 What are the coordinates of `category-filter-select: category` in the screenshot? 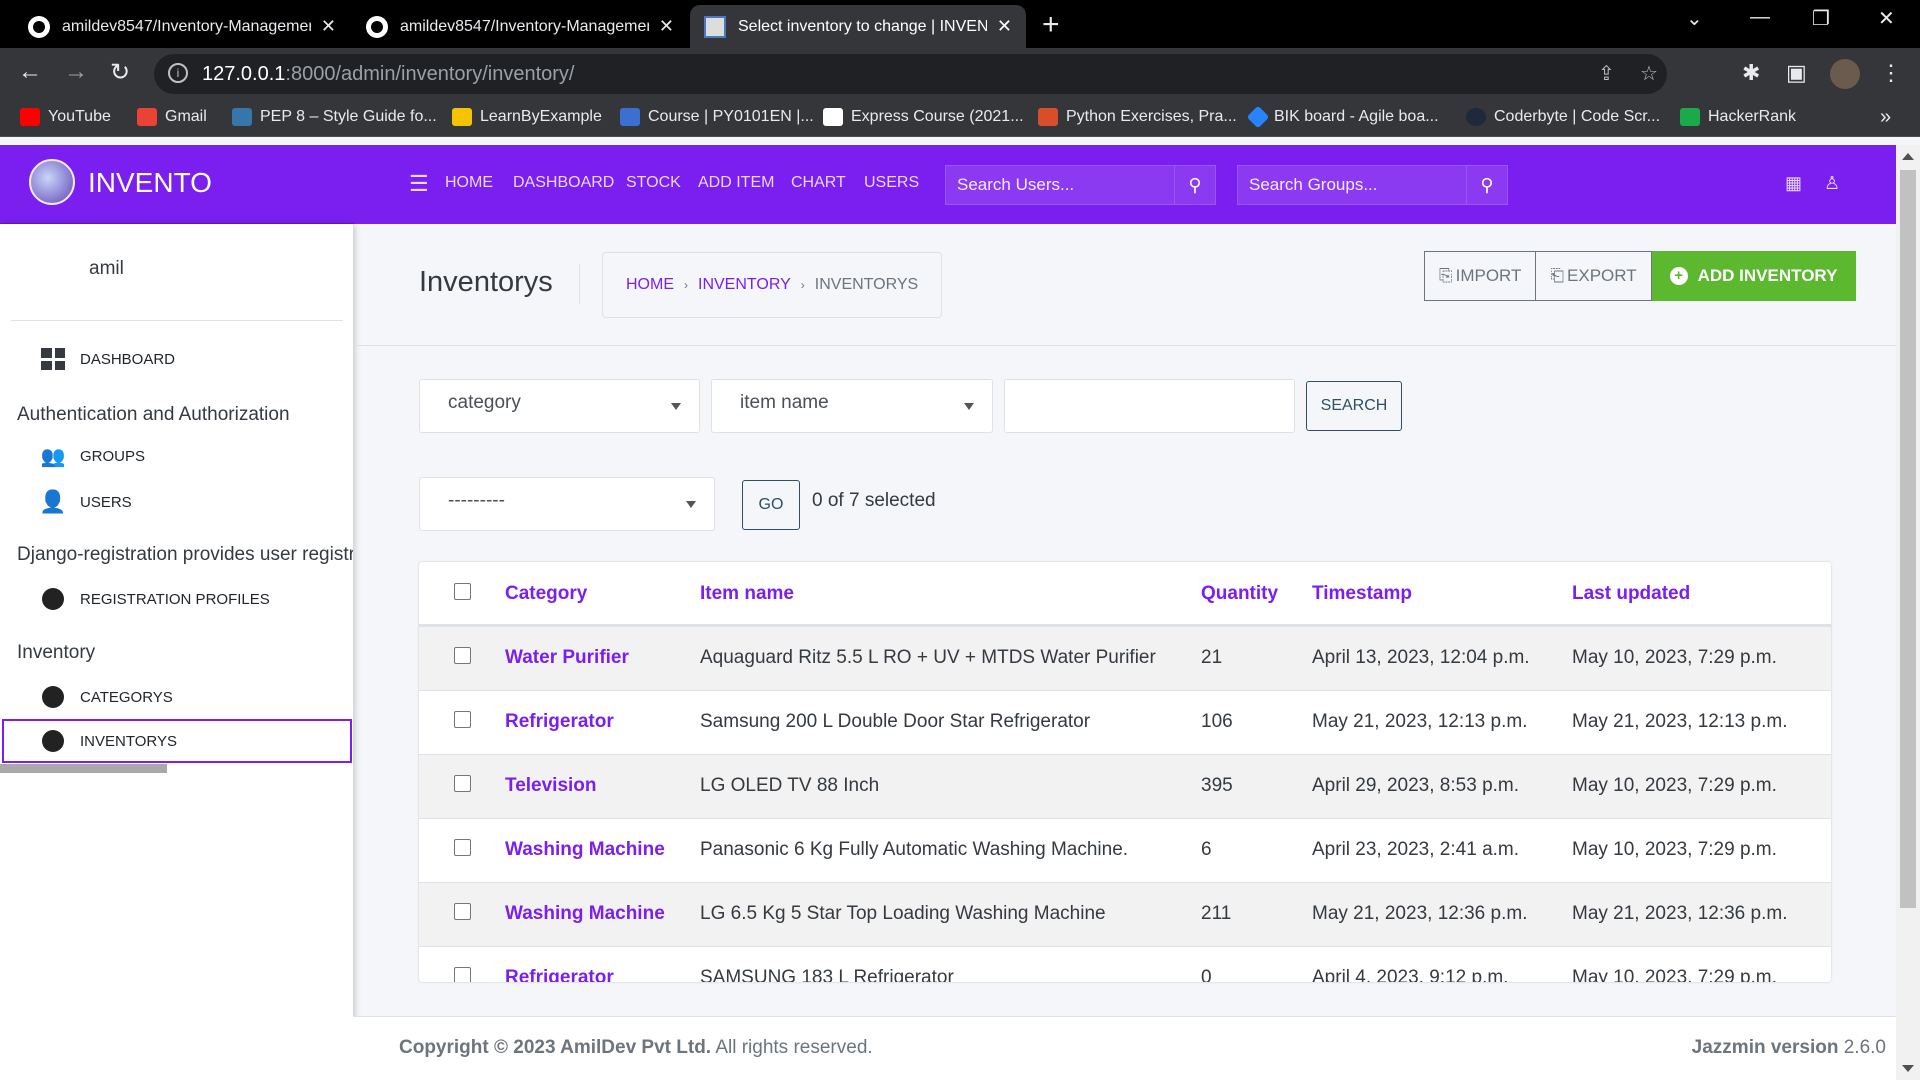 It's located at (559, 406).